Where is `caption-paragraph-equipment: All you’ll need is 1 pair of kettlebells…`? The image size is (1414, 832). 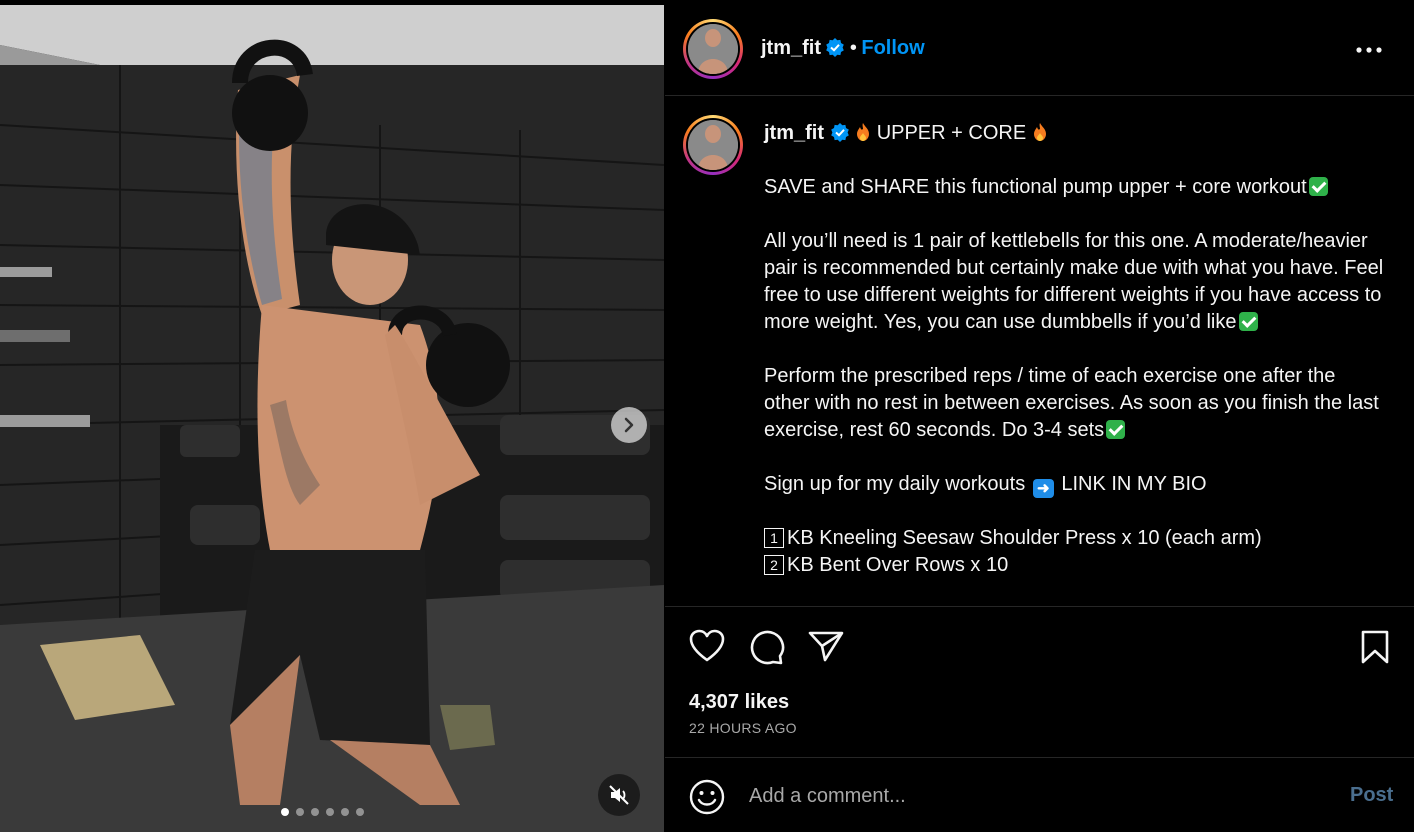 caption-paragraph-equipment: All you’ll need is 1 pair of kettlebells… is located at coordinates (1074, 281).